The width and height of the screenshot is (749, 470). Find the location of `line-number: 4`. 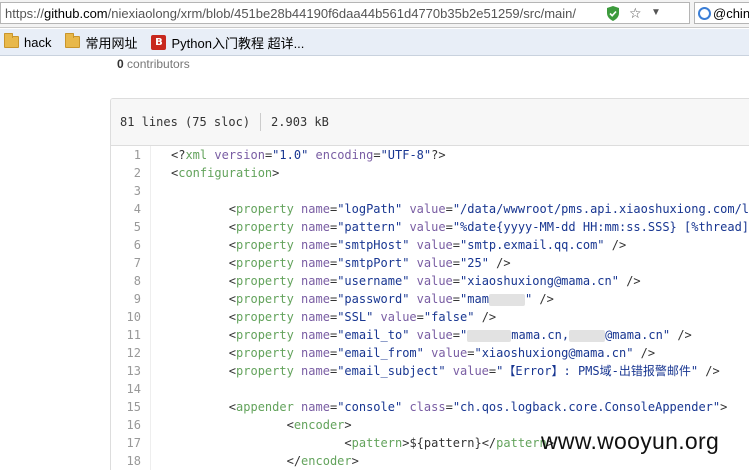

line-number: 4 is located at coordinates (131, 209).